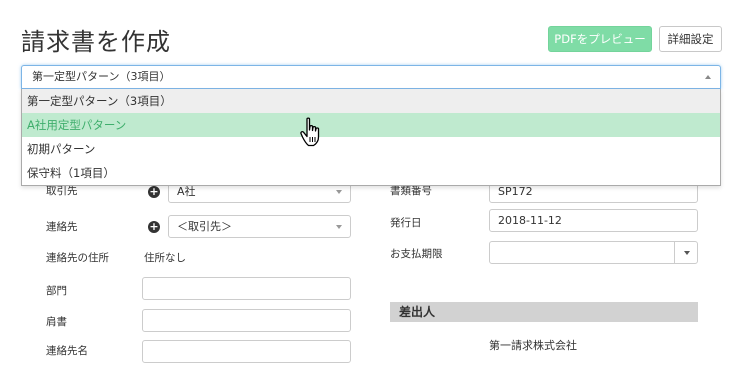 This screenshot has height=375, width=735. I want to click on issue-date-input: 2018-11-12, so click(593, 220).